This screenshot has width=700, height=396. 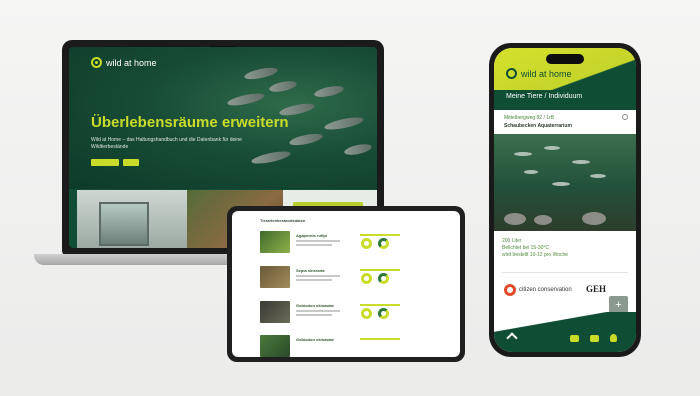 What do you see at coordinates (345, 279) in the screenshot?
I see `species-row: Sepia sineraria` at bounding box center [345, 279].